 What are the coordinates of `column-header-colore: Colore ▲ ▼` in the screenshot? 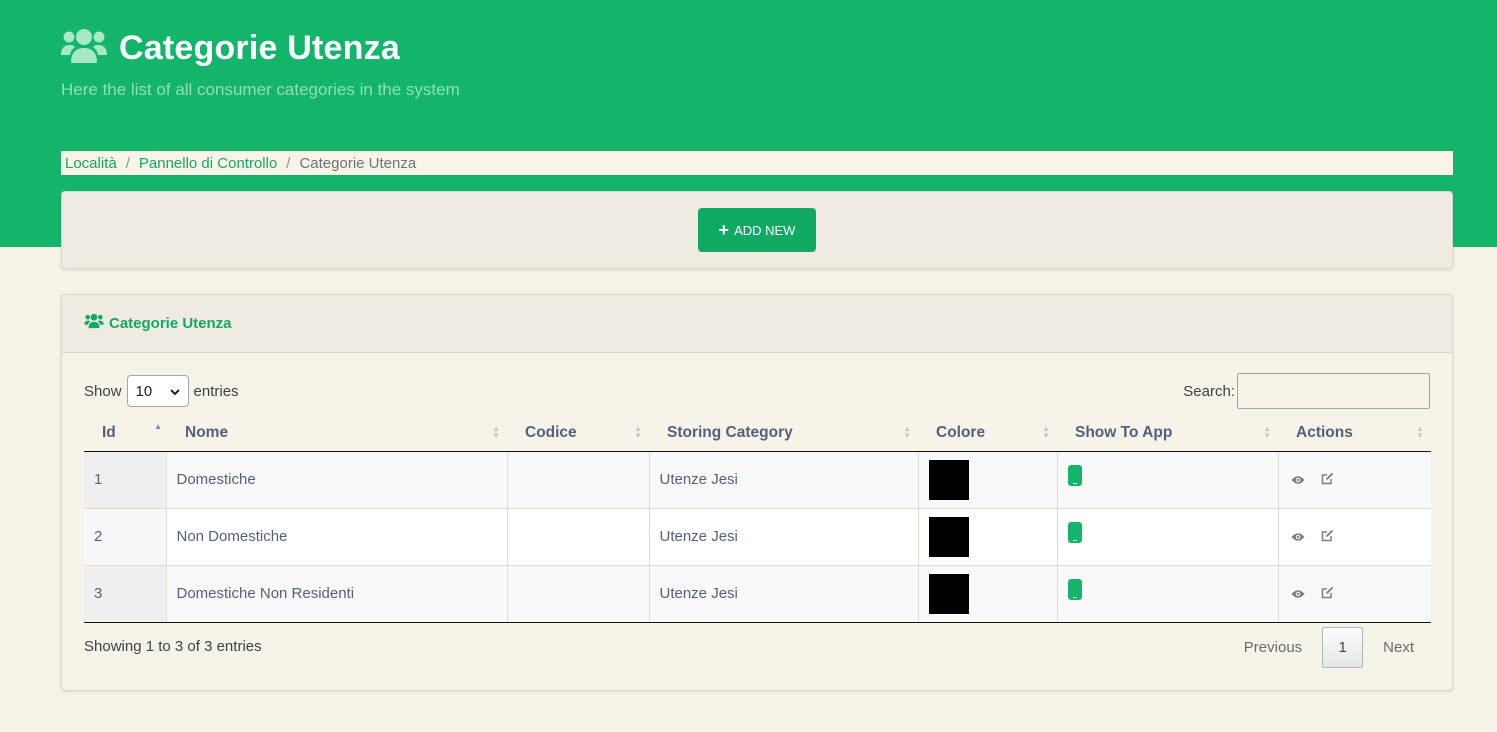 It's located at (987, 433).